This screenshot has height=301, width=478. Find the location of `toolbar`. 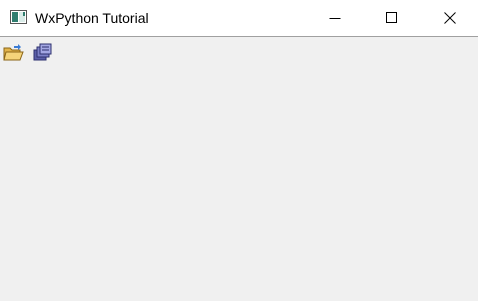

toolbar is located at coordinates (239, 53).